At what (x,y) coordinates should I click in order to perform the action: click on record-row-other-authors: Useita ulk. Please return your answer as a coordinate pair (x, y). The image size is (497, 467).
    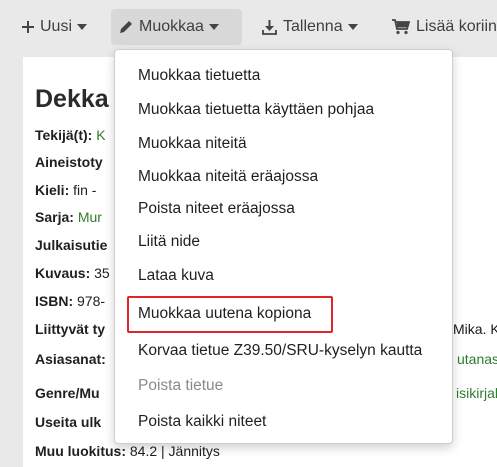
    Looking at the image, I should click on (68, 422).